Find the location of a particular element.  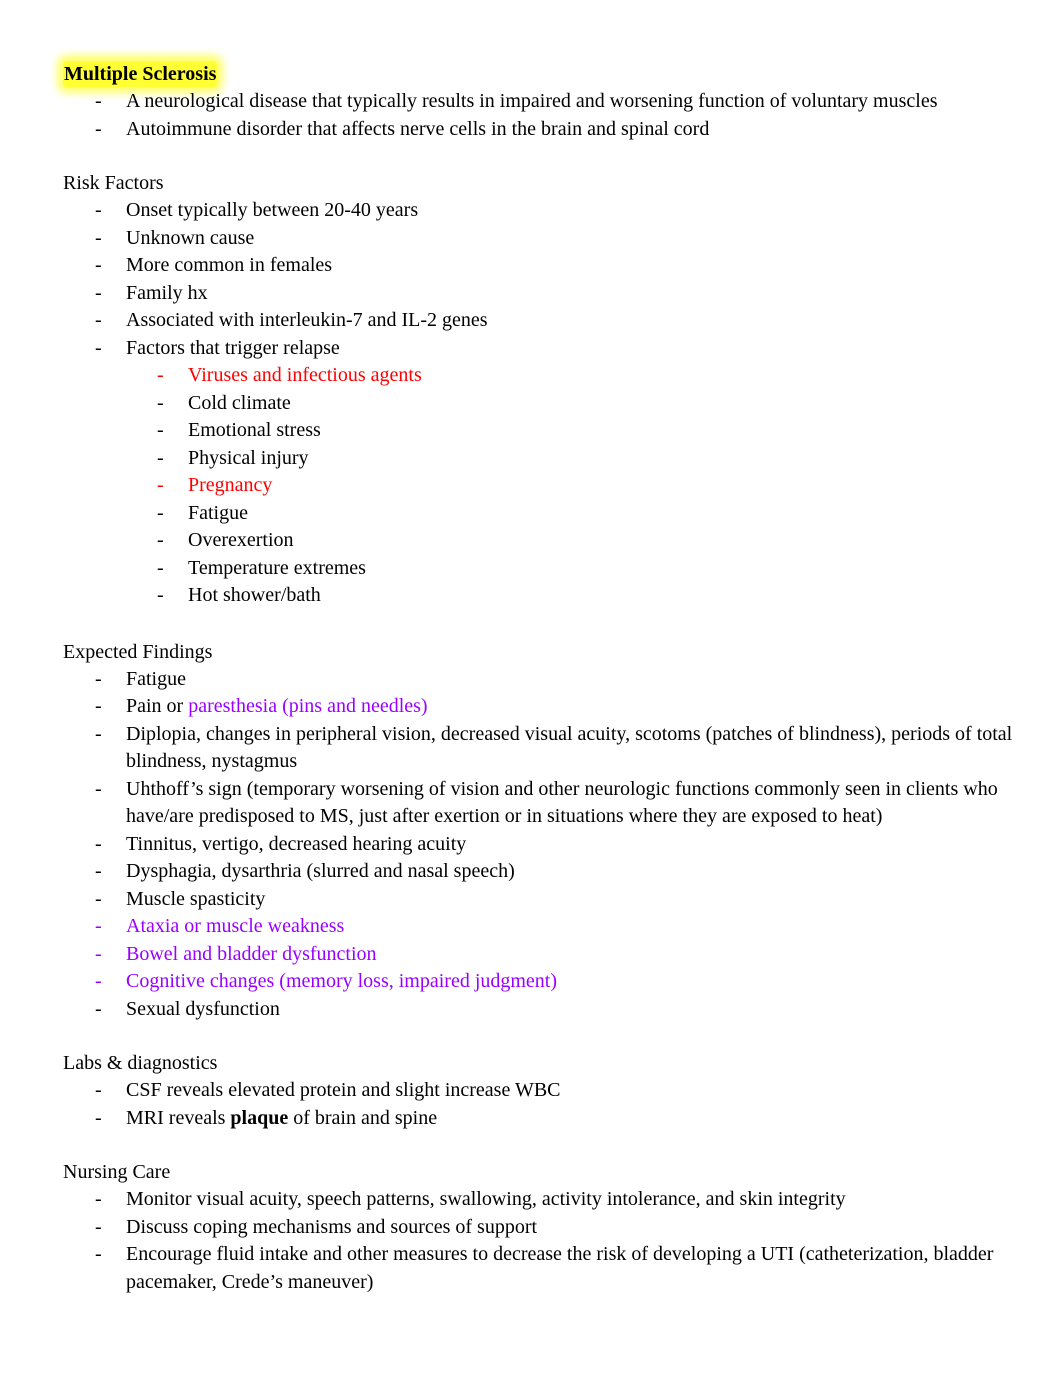

highlighted-text: paresthesia (pins and needles) is located at coordinates (308, 706).